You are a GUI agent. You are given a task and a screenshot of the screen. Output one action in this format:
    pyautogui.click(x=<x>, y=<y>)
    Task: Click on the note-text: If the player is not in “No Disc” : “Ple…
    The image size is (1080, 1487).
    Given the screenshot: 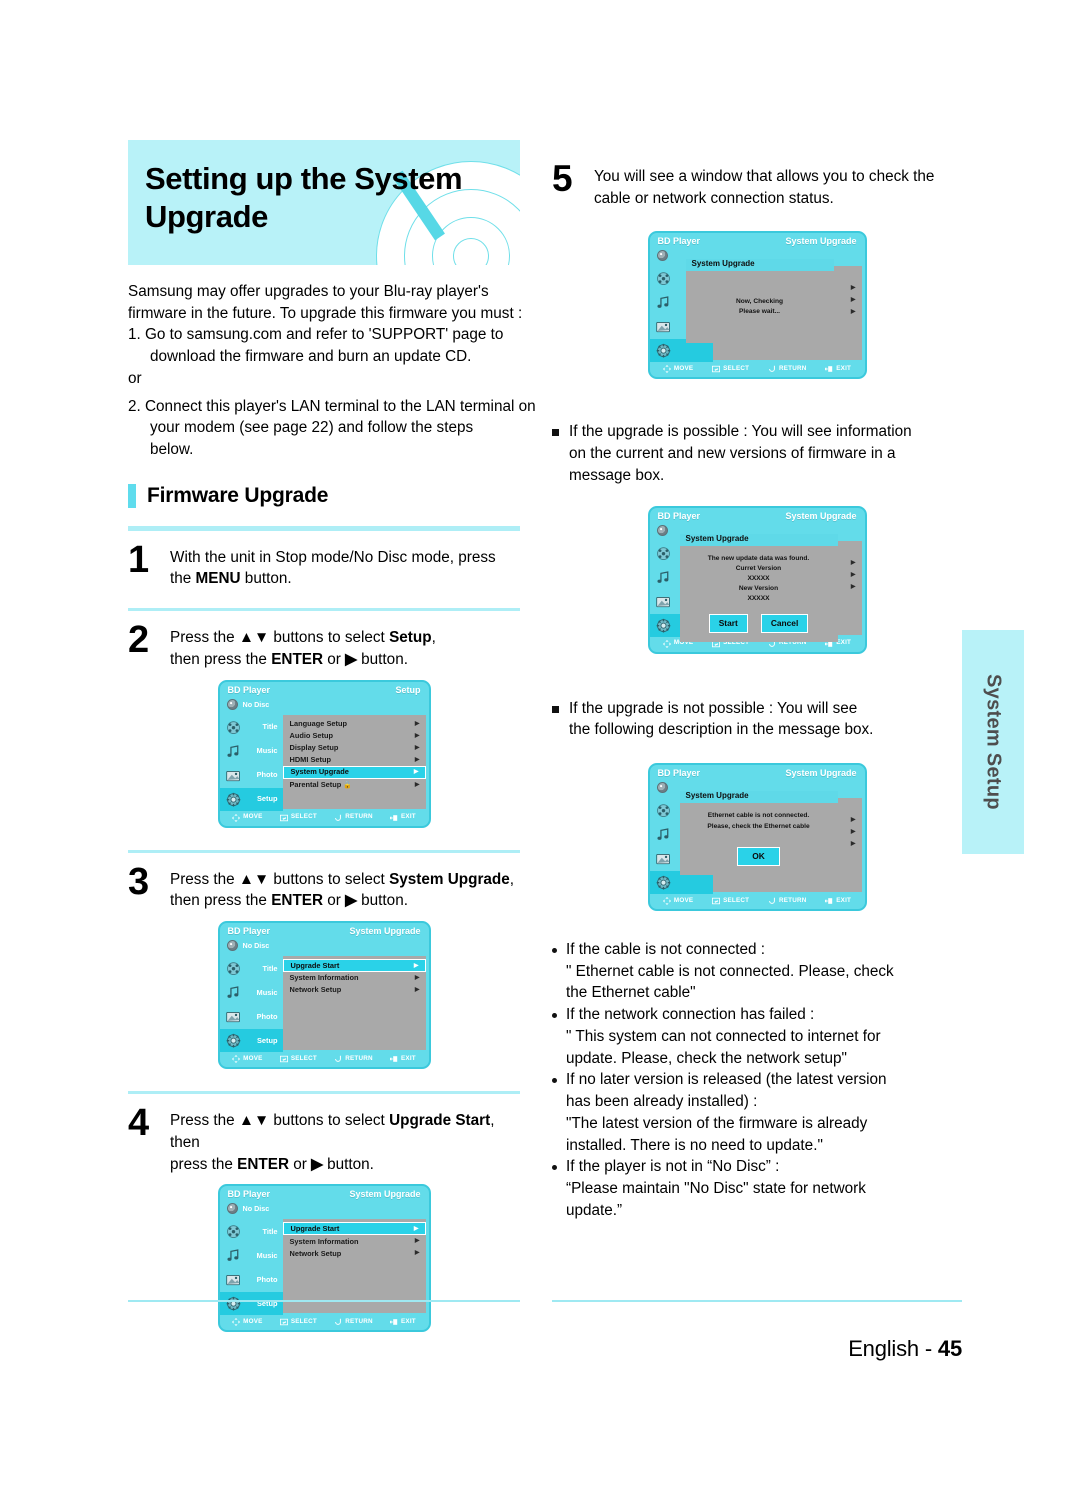 What is the action you would take?
    pyautogui.click(x=716, y=1188)
    